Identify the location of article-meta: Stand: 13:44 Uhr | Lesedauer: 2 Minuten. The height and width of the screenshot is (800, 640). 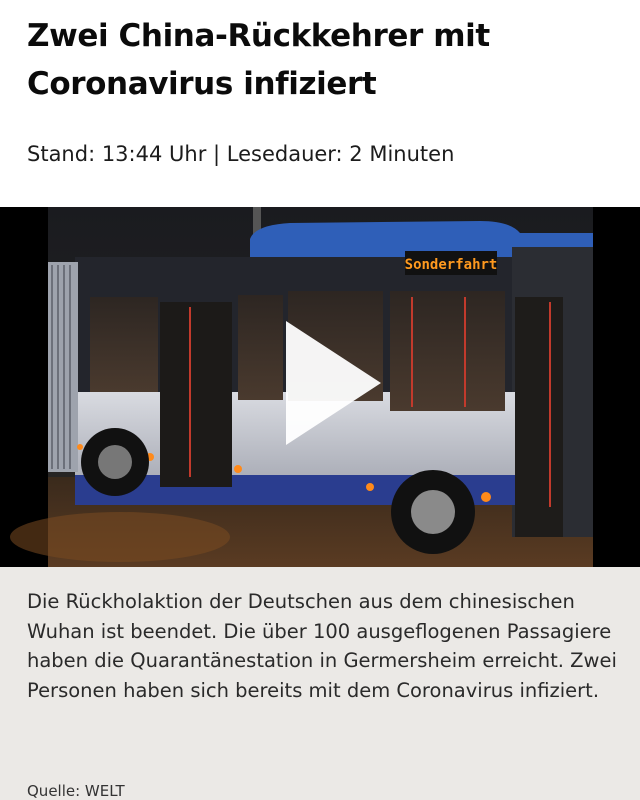
(241, 154).